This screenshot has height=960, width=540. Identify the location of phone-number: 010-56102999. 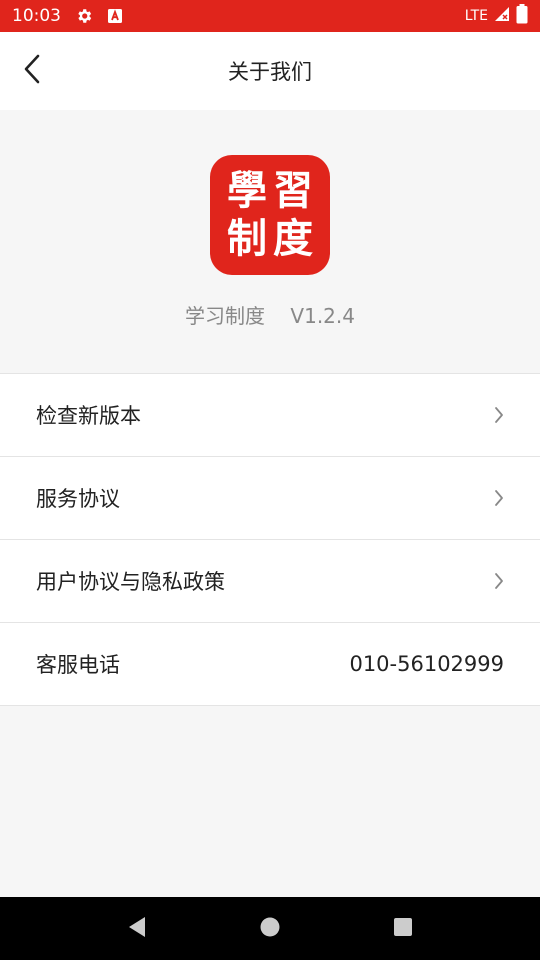
(426, 664).